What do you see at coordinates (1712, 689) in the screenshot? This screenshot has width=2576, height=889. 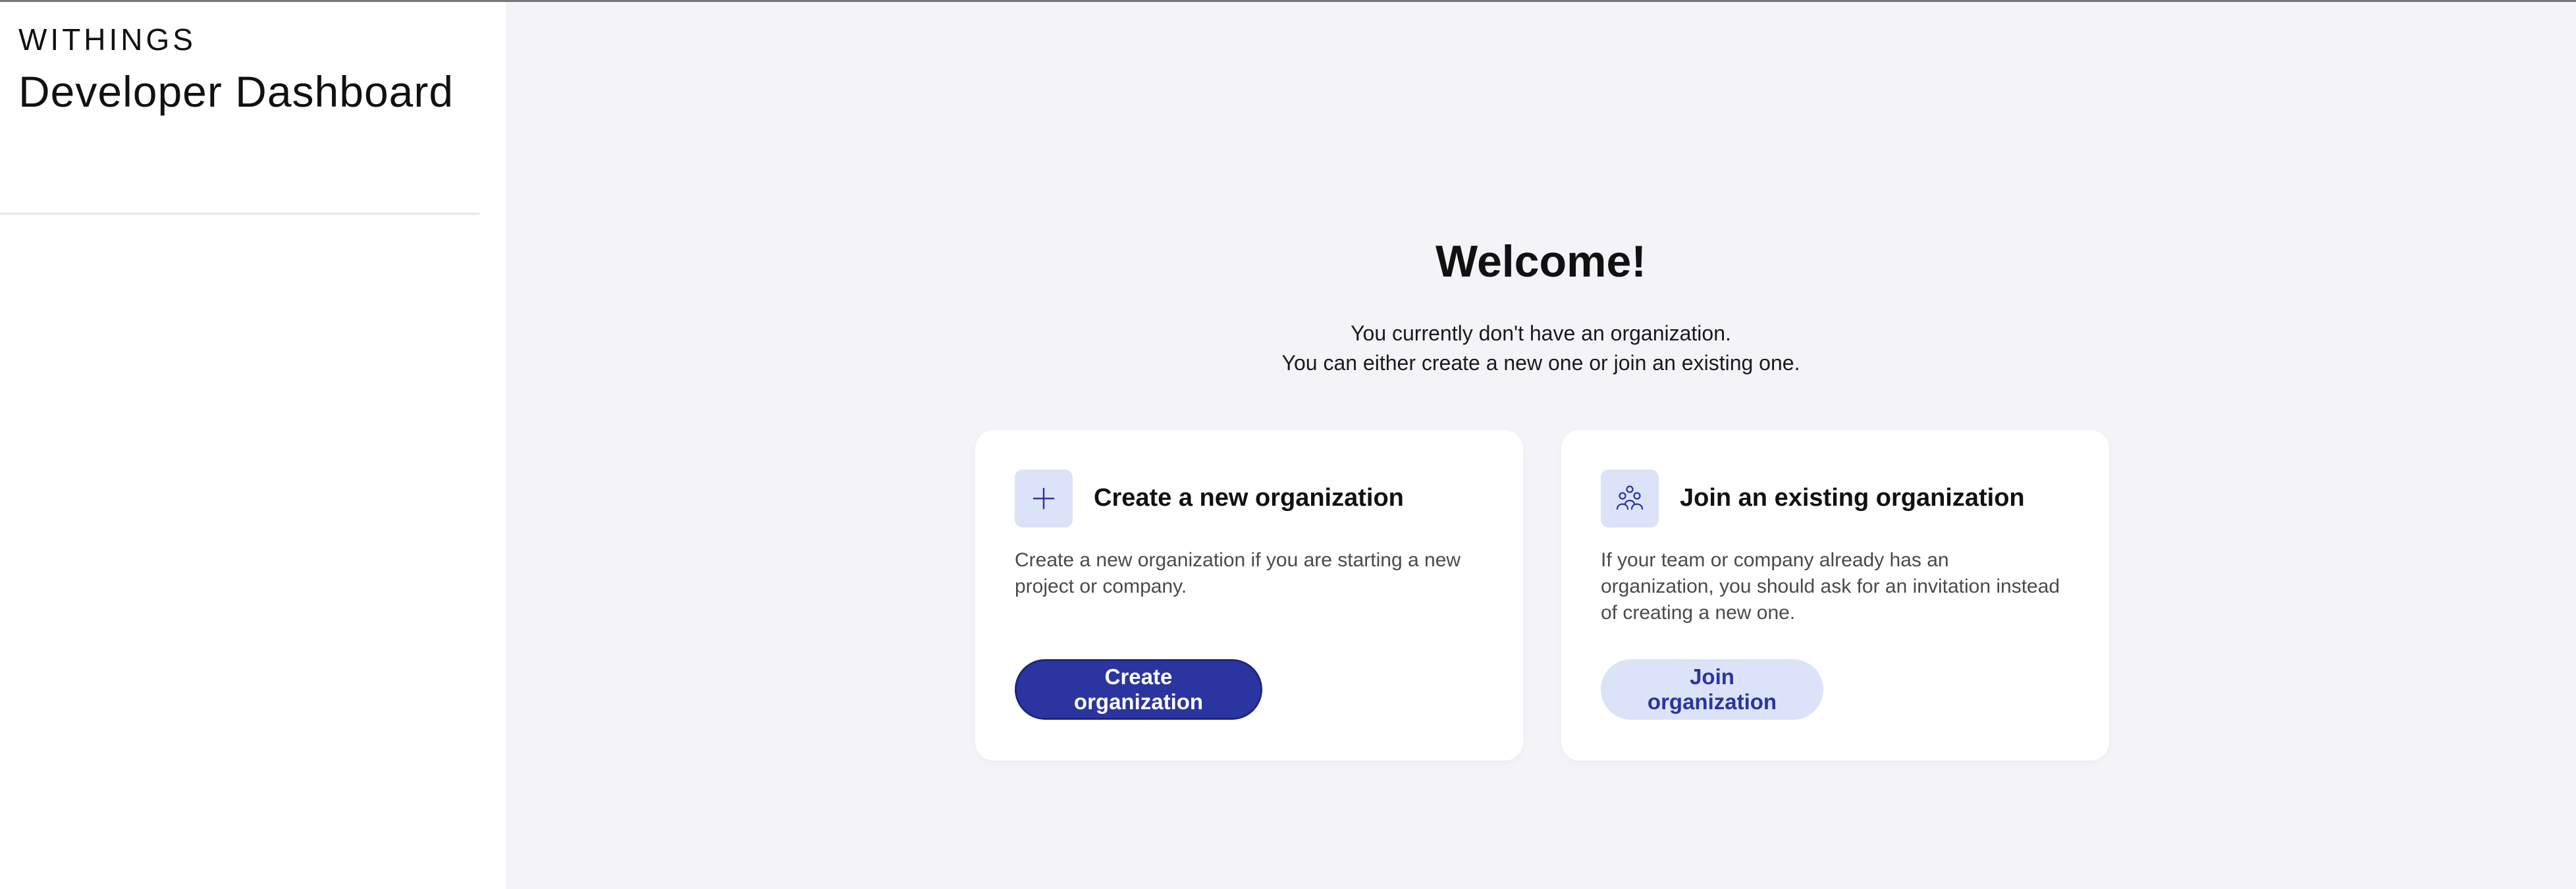 I see `join-organization-button: Join organization` at bounding box center [1712, 689].